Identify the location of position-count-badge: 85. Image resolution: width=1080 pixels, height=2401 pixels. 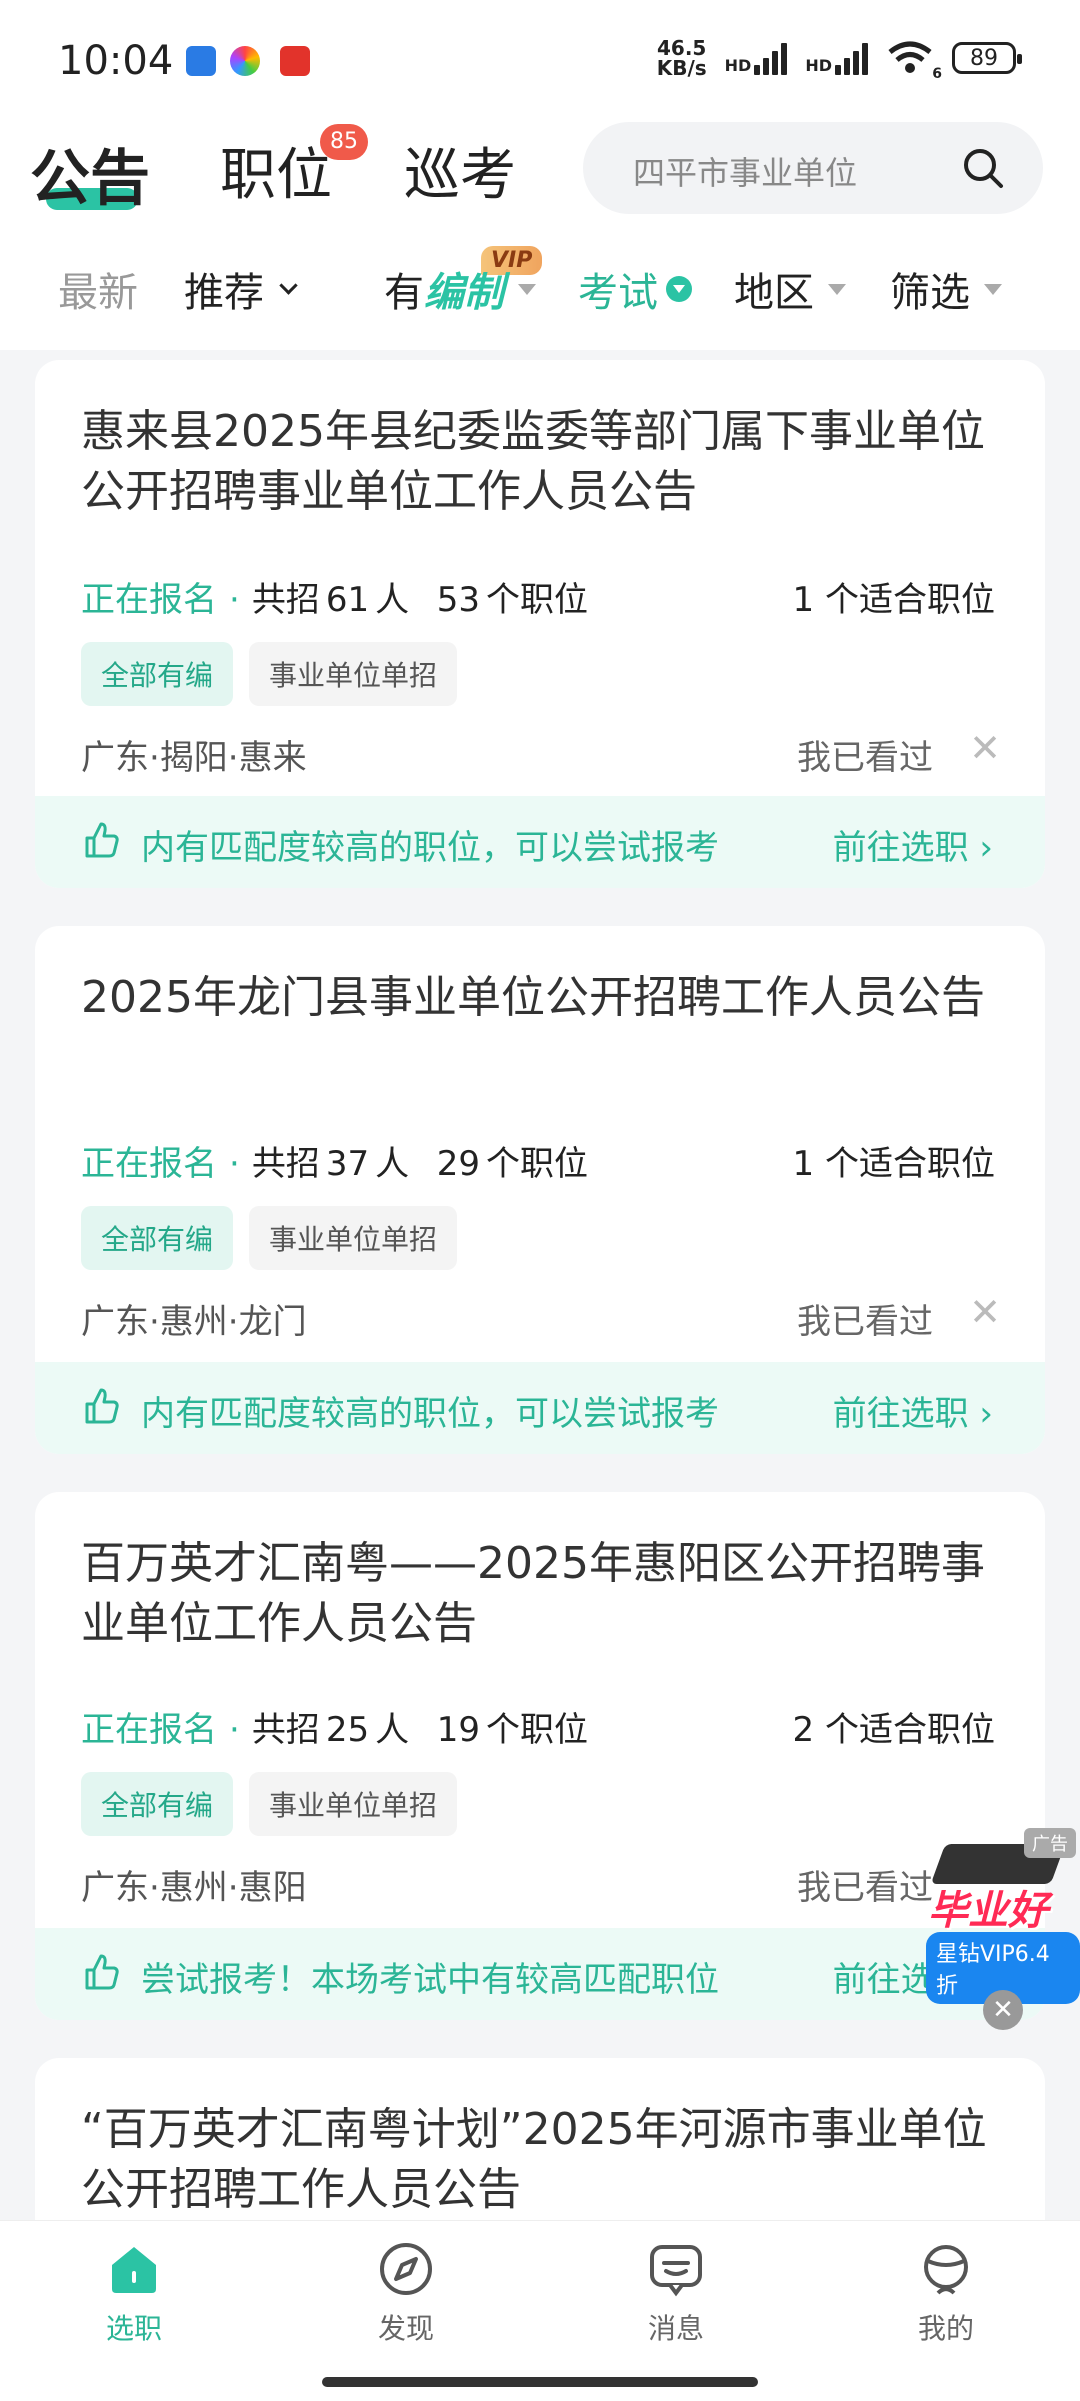
(344, 142).